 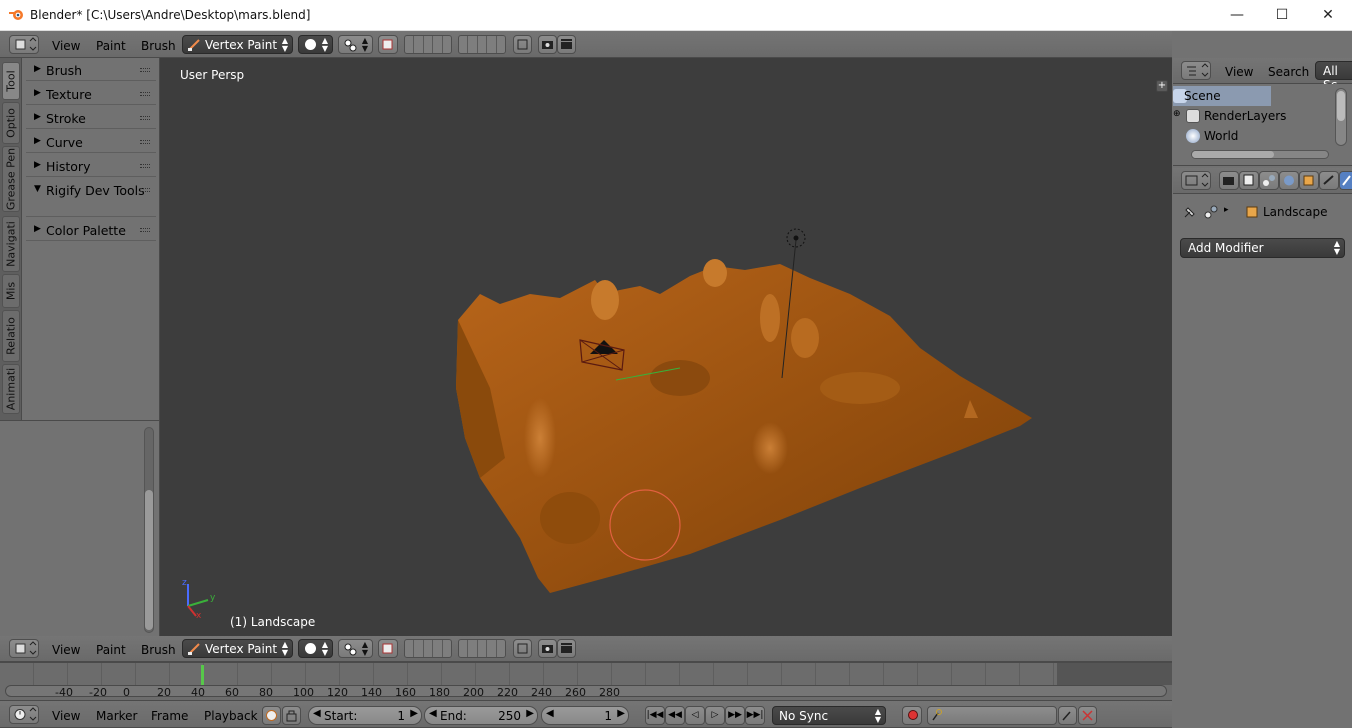 What do you see at coordinates (1237, 15) in the screenshot?
I see `minimize-button: —` at bounding box center [1237, 15].